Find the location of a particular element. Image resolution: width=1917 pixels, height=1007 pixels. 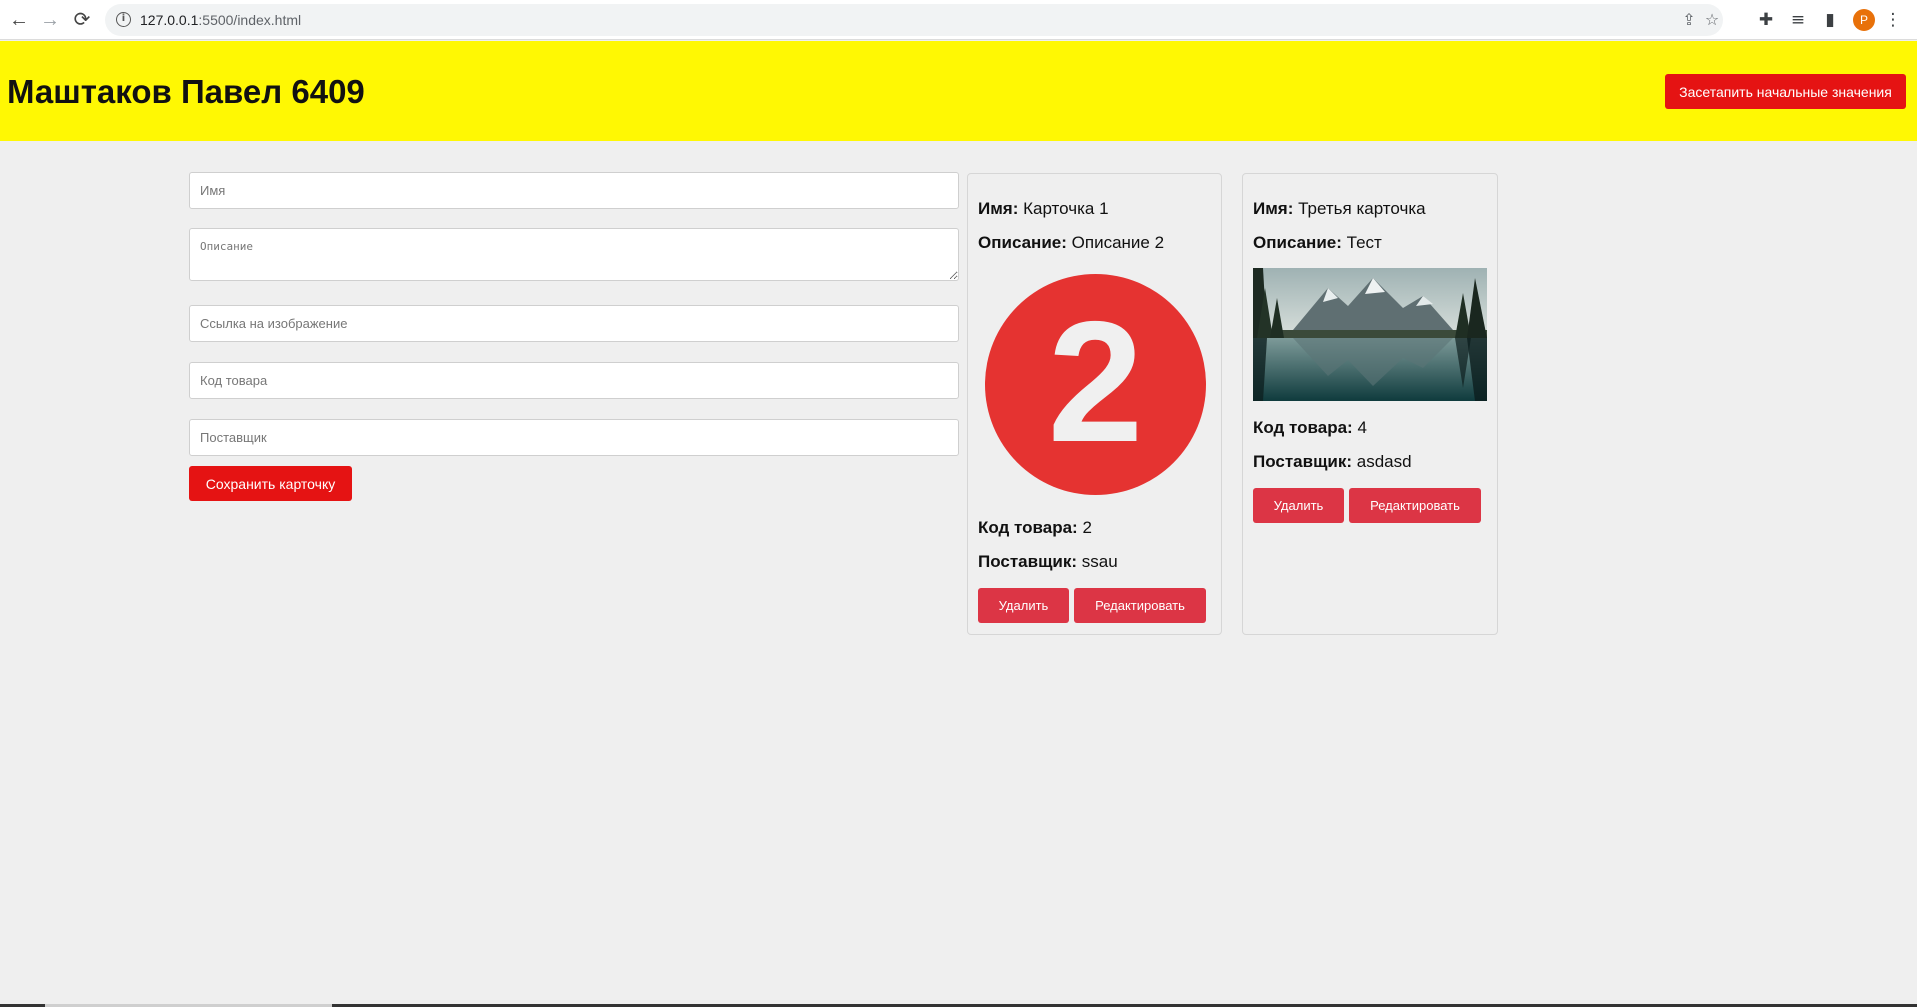

back-icon: ← is located at coordinates (19, 20).